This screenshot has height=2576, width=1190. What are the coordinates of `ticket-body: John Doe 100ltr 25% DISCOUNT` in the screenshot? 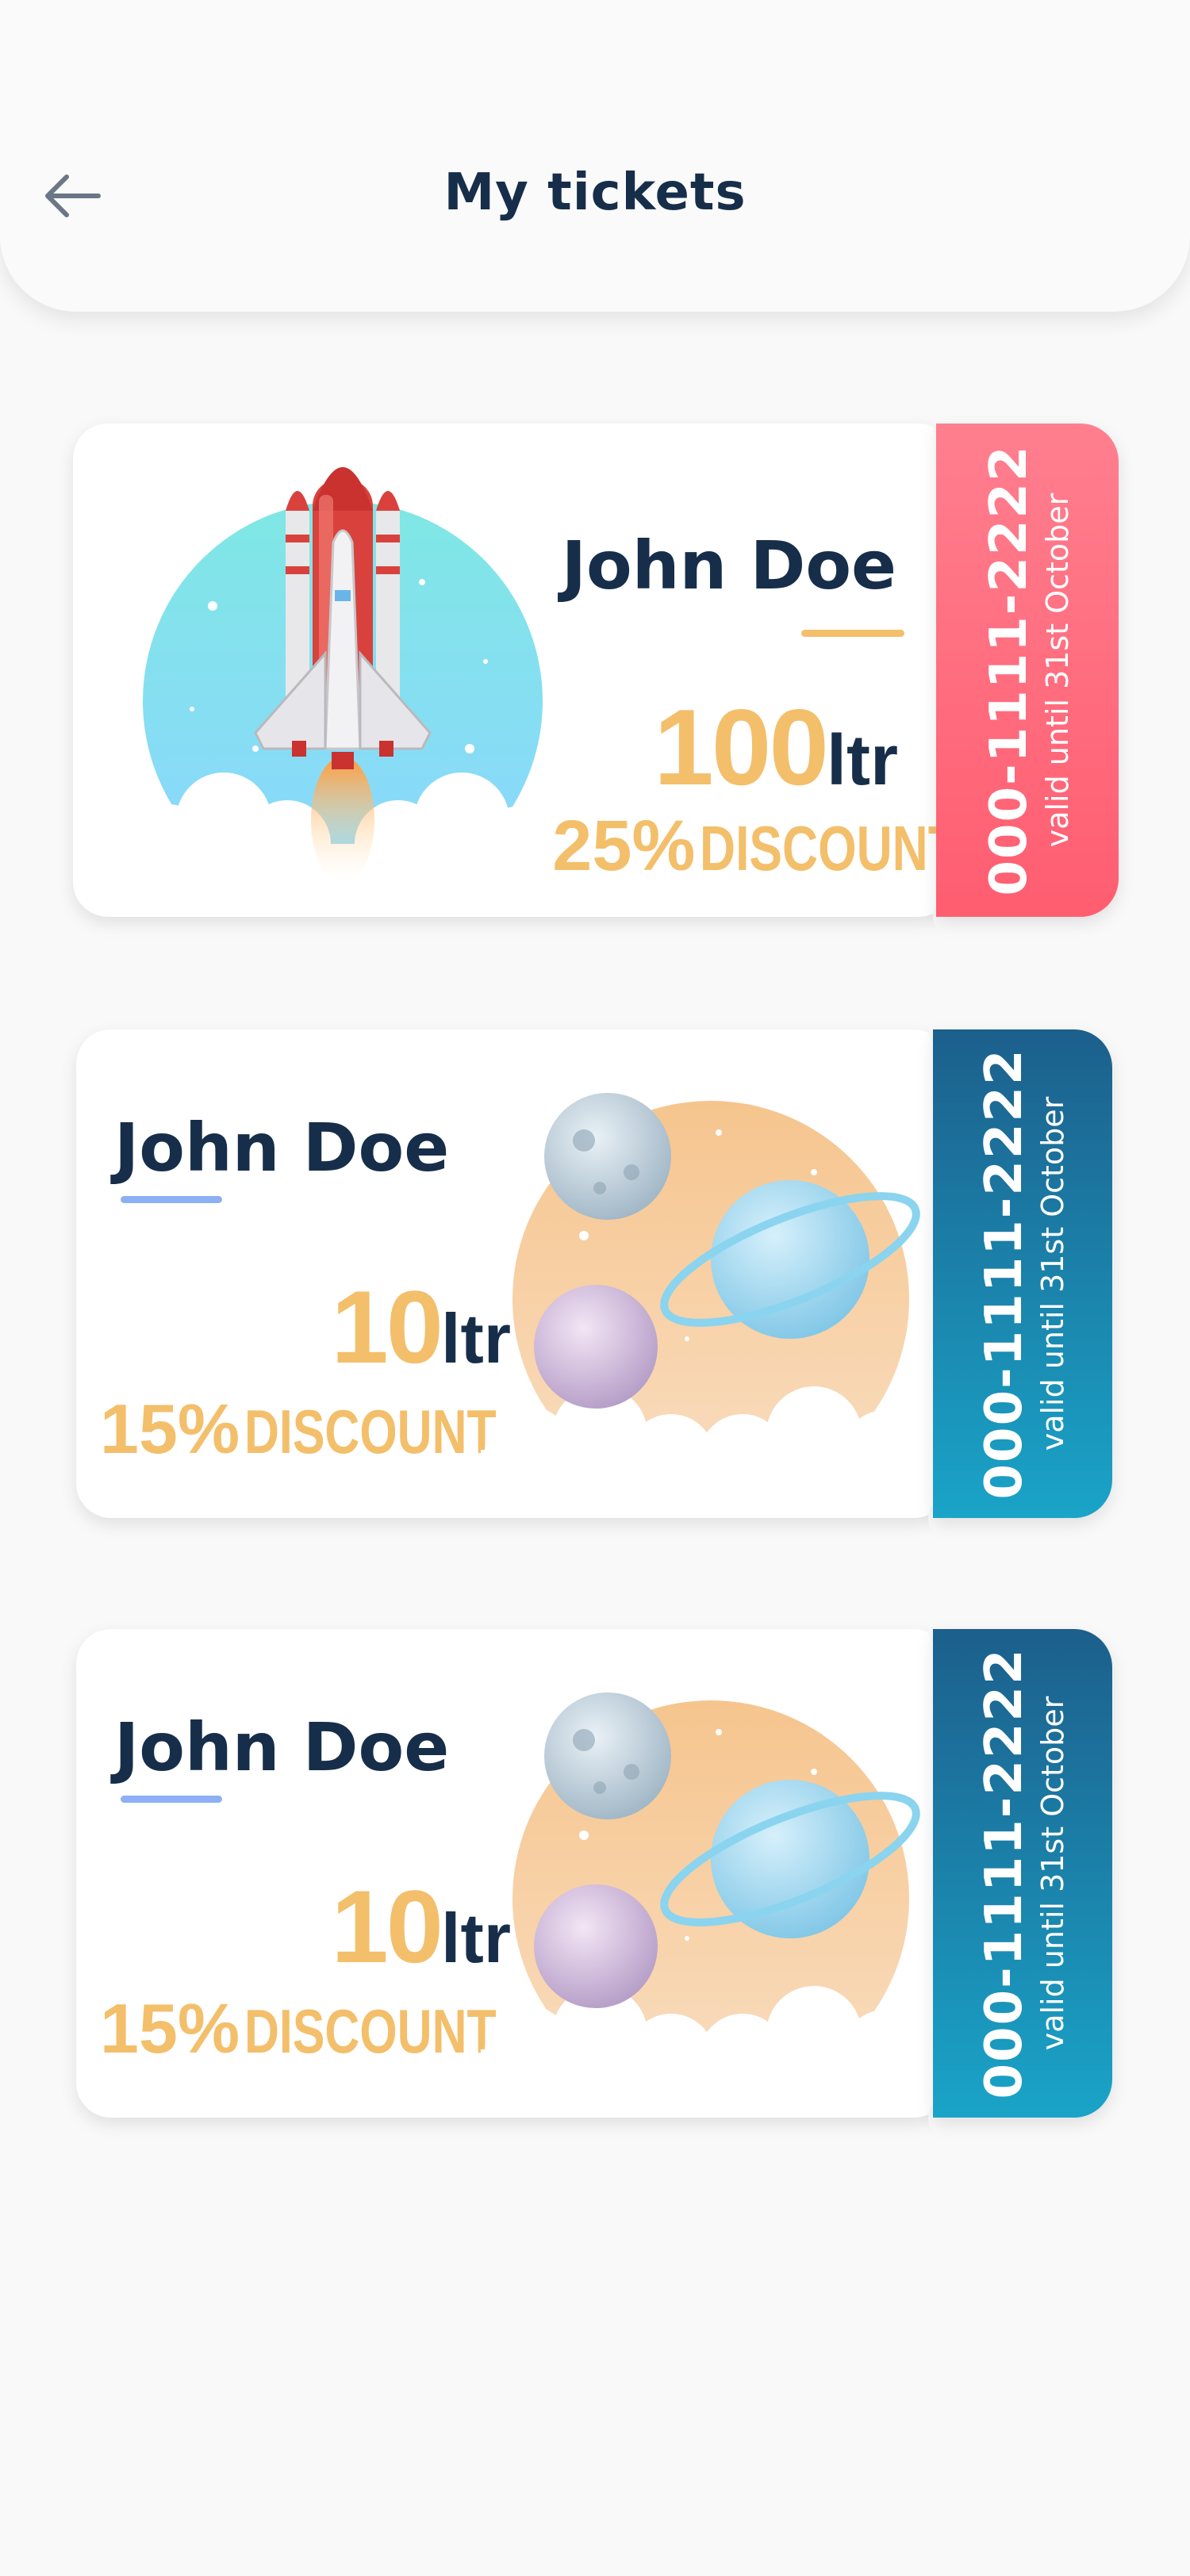 It's located at (513, 670).